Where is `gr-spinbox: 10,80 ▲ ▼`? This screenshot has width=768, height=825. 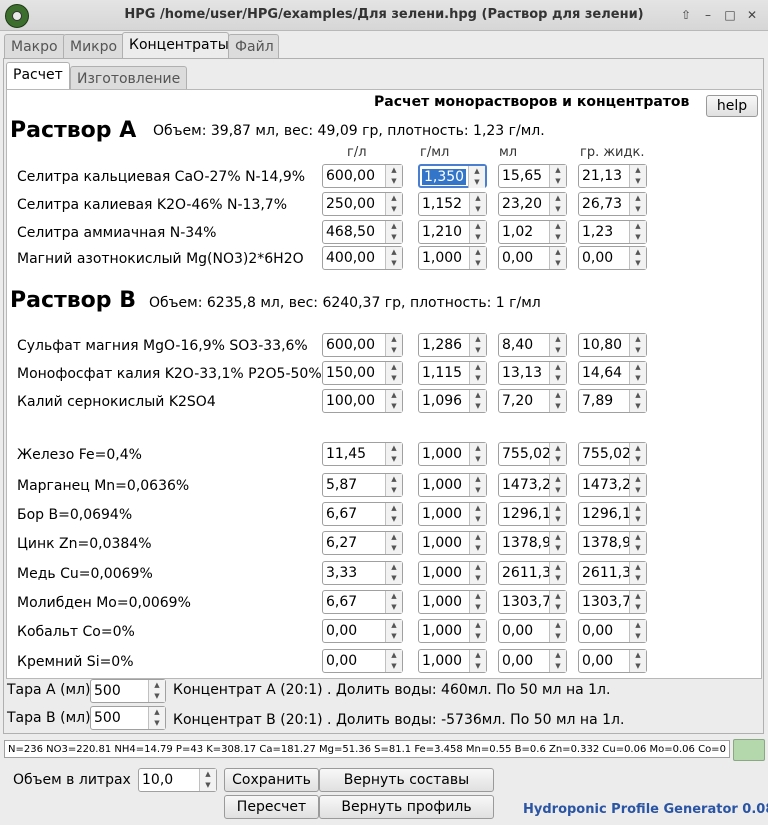 gr-spinbox: 10,80 ▲ ▼ is located at coordinates (612, 345).